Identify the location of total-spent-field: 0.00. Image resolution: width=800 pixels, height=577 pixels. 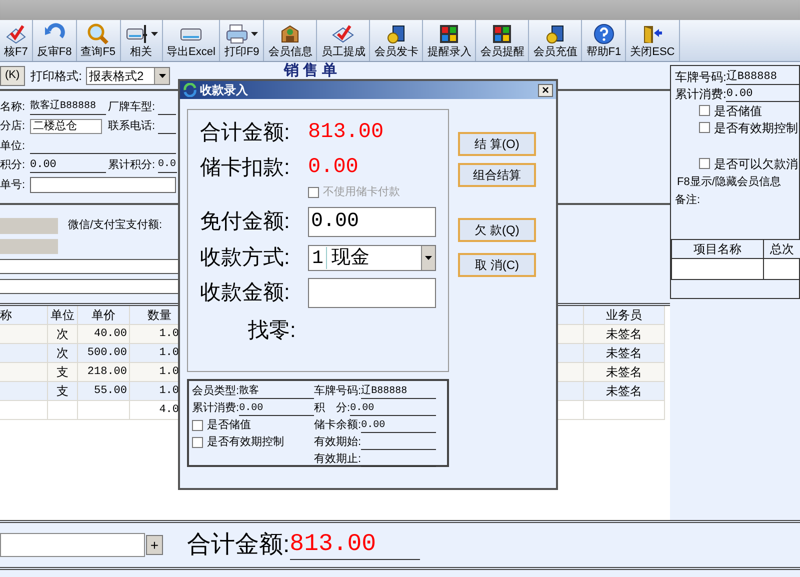
(763, 94).